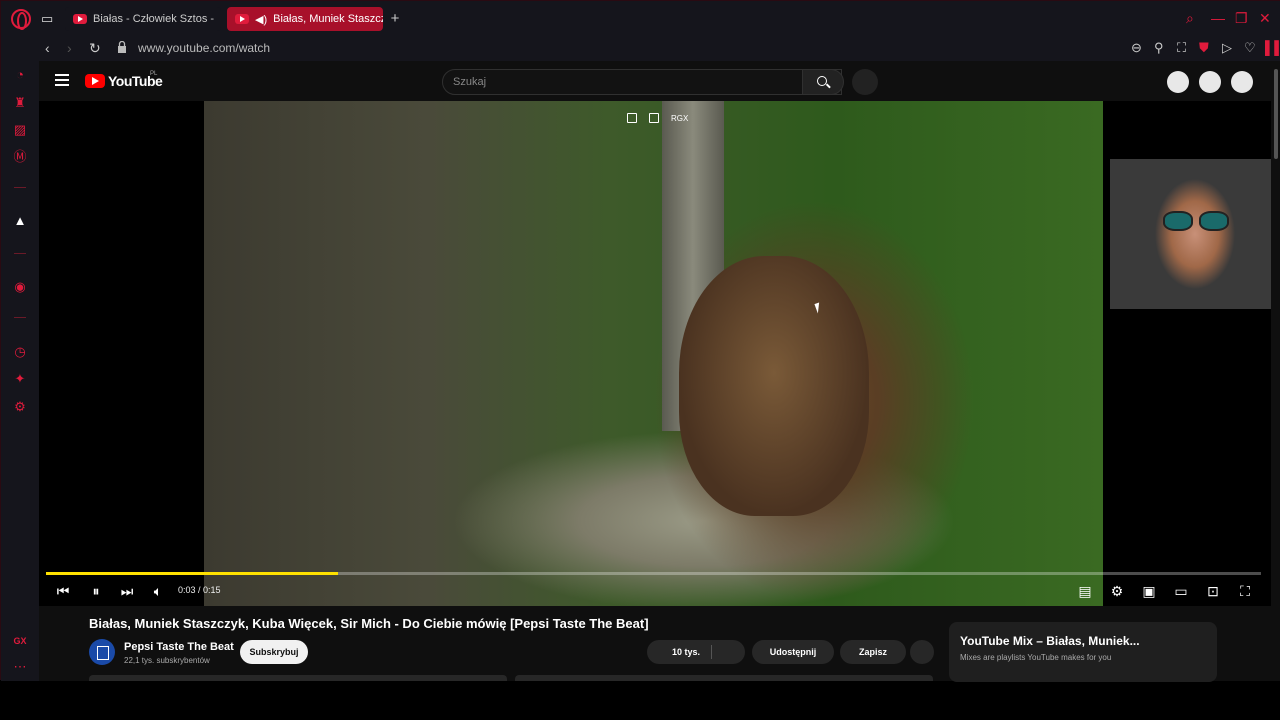 The height and width of the screenshot is (720, 1280). I want to click on speaker-icon: ◀), so click(261, 19).